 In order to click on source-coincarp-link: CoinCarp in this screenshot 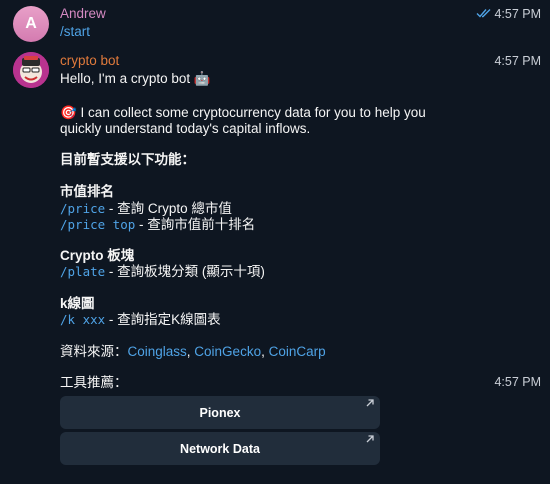, I will do `click(297, 351)`.